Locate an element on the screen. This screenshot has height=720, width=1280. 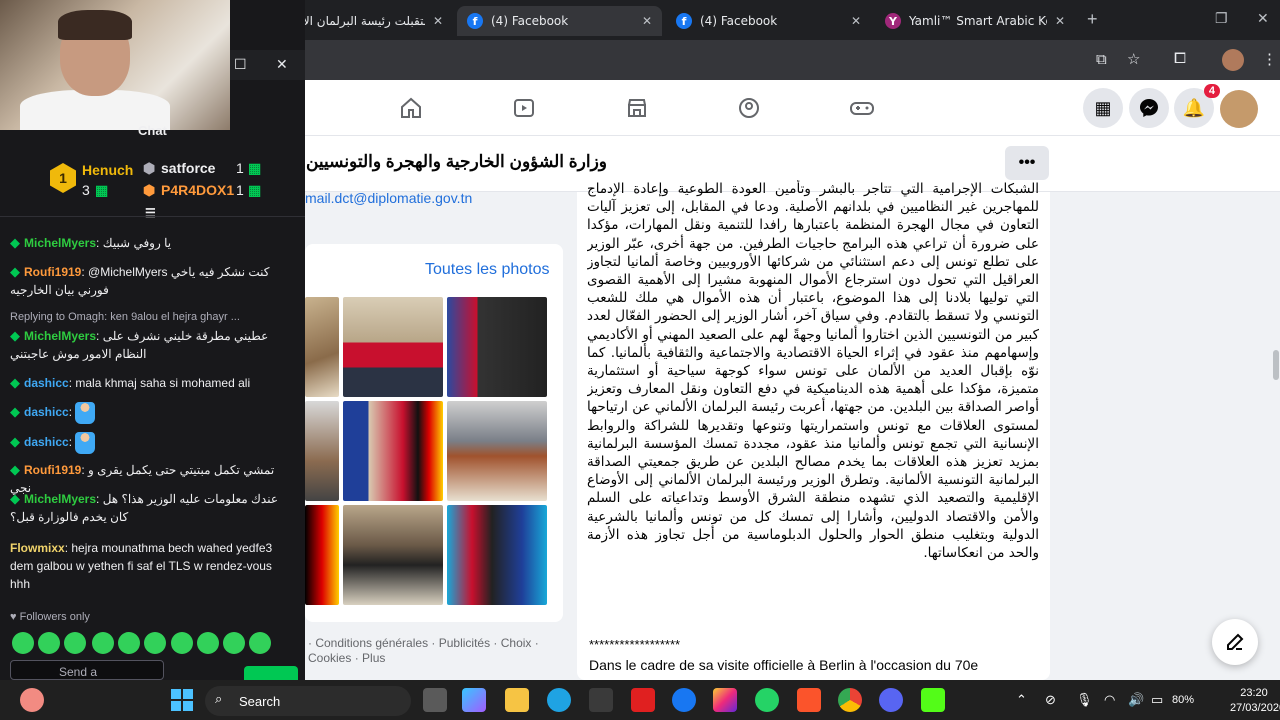
whatsapp-icon is located at coordinates (767, 700).